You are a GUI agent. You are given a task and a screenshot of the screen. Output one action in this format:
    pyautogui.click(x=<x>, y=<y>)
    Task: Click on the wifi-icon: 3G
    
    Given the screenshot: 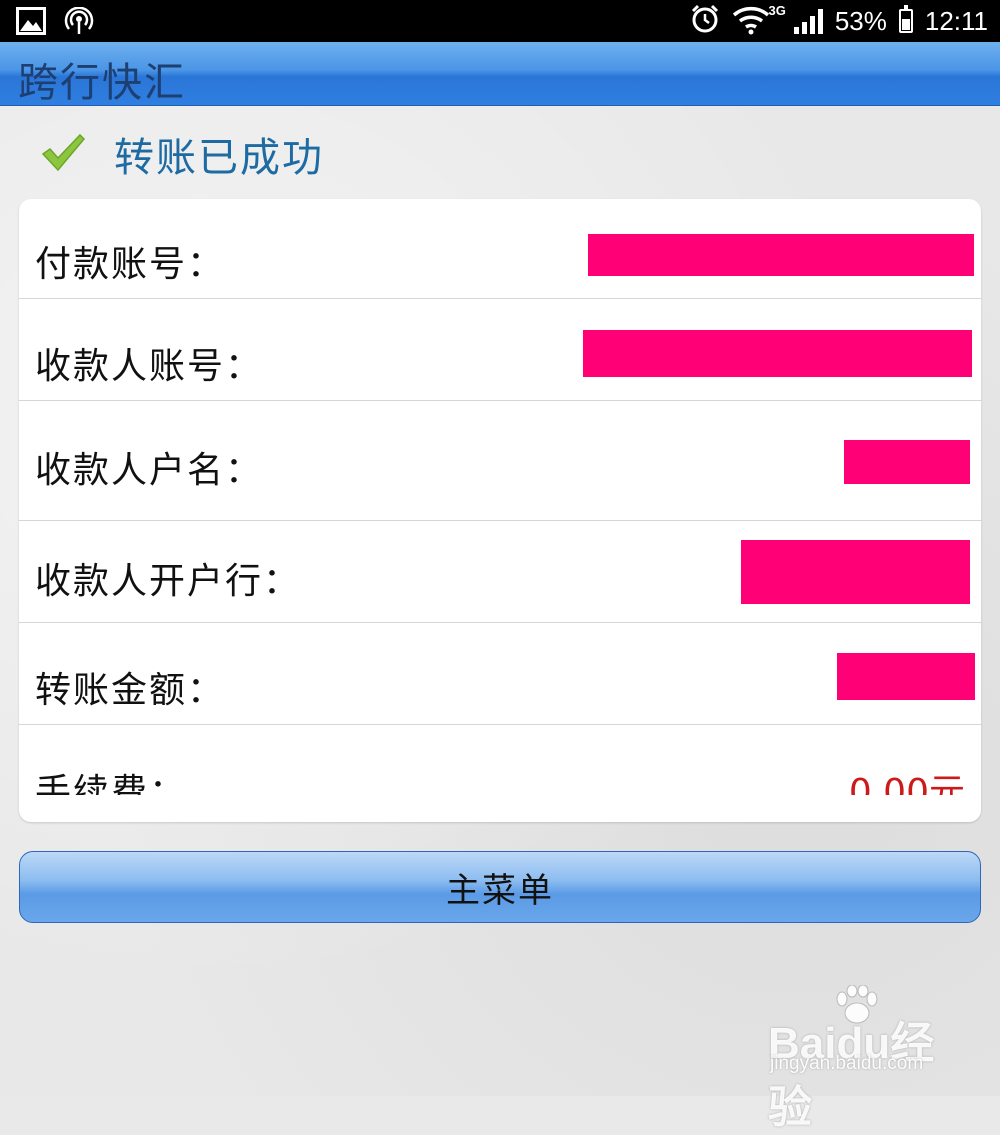 What is the action you would take?
    pyautogui.click(x=759, y=21)
    